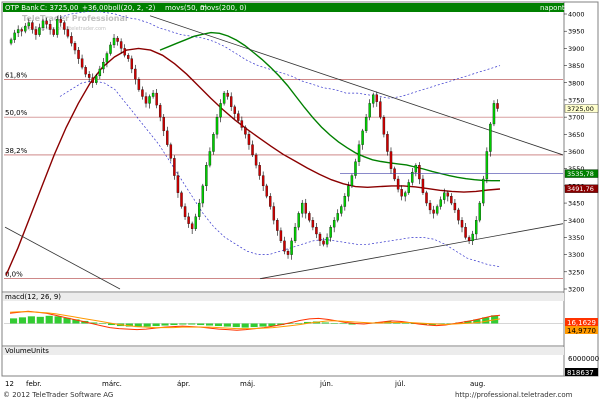  What do you see at coordinates (576, 204) in the screenshot?
I see `y-tick-label: 3450` at bounding box center [576, 204].